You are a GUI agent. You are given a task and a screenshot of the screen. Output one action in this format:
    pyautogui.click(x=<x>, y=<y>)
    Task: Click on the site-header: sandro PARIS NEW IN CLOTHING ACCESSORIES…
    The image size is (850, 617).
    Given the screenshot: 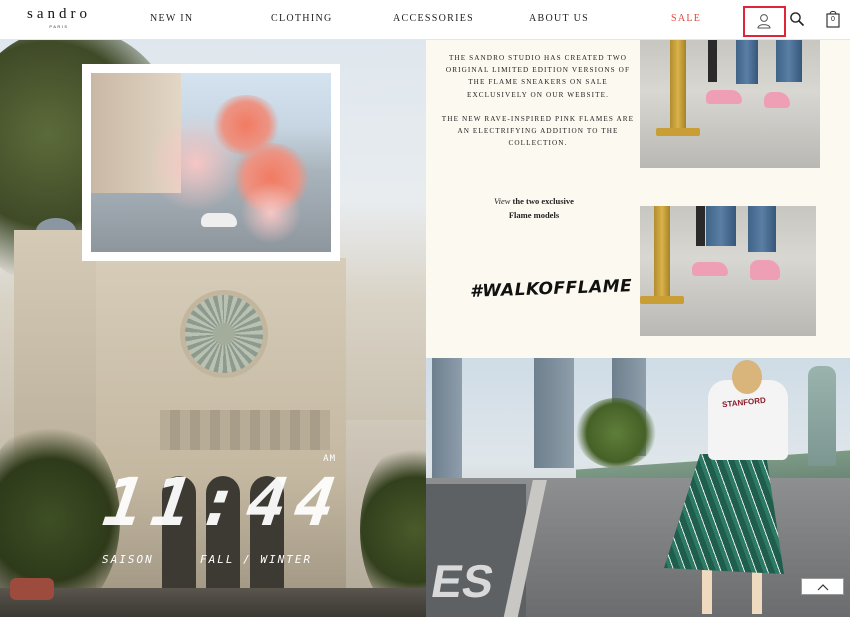 What is the action you would take?
    pyautogui.click(x=425, y=20)
    